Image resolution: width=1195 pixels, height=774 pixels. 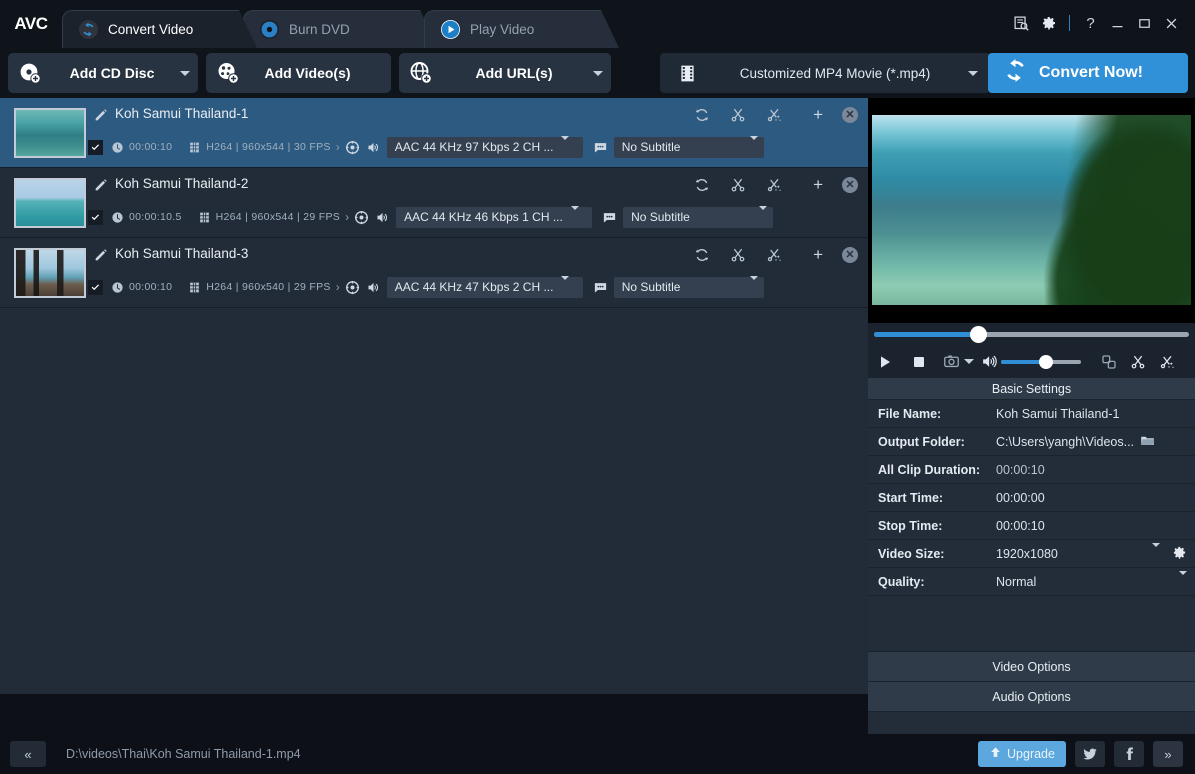 I want to click on setting-value: Normal, so click(x=1016, y=581).